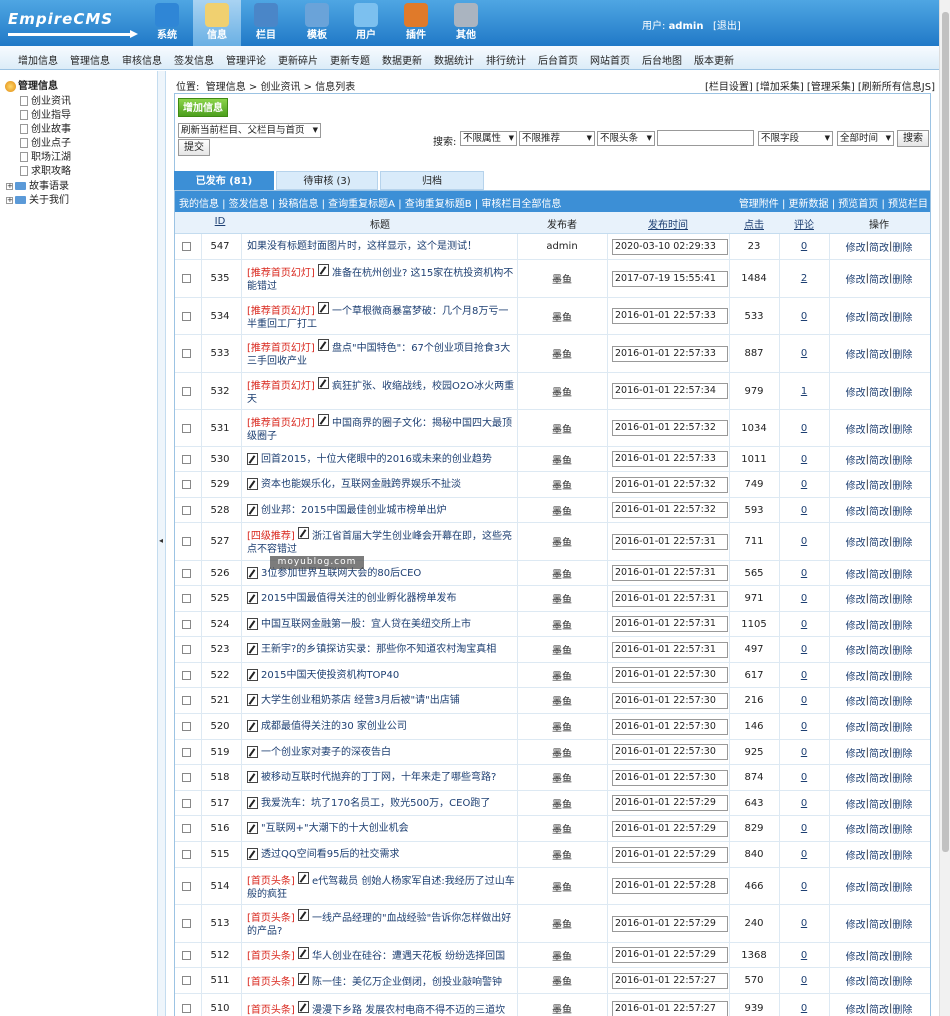  I want to click on row-title-link: 回首2015，十位大佬眼中的2016或未来的创业趋势, so click(376, 459).